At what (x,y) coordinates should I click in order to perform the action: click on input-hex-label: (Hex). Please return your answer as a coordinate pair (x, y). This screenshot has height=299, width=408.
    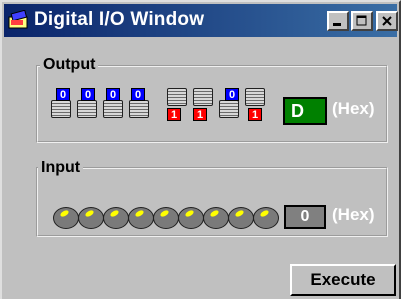
    Looking at the image, I should click on (353, 214).